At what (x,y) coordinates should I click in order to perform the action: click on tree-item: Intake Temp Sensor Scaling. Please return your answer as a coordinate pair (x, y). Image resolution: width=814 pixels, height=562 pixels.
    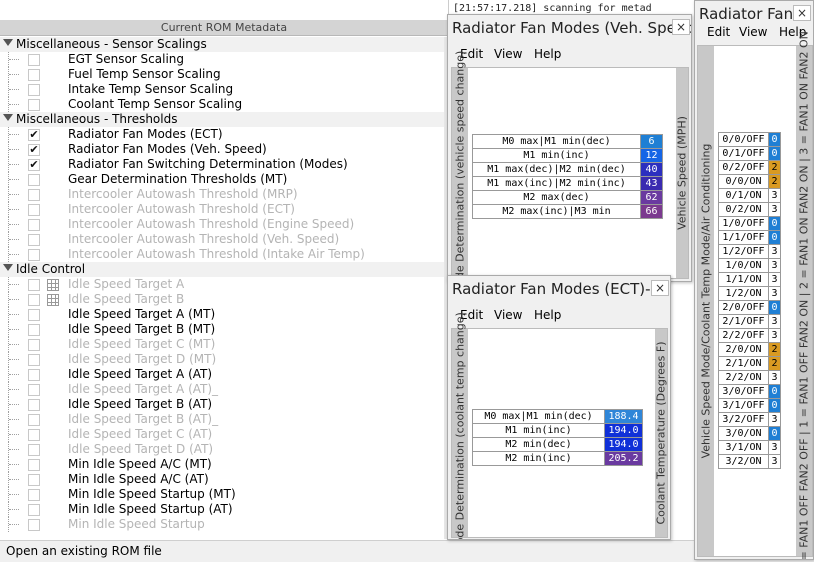
    Looking at the image, I should click on (222, 89).